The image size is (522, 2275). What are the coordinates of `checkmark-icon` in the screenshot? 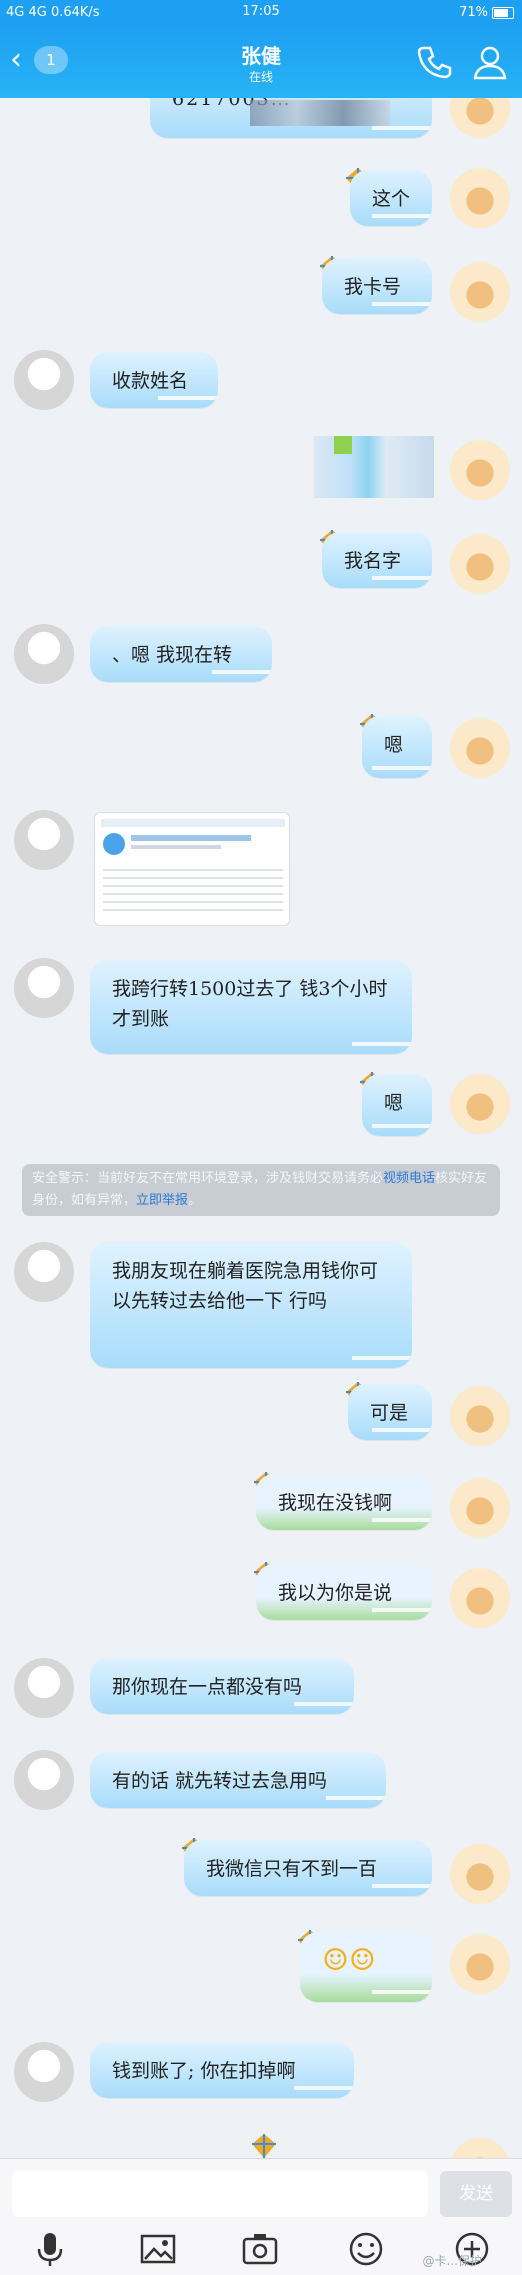 It's located at (114, 844).